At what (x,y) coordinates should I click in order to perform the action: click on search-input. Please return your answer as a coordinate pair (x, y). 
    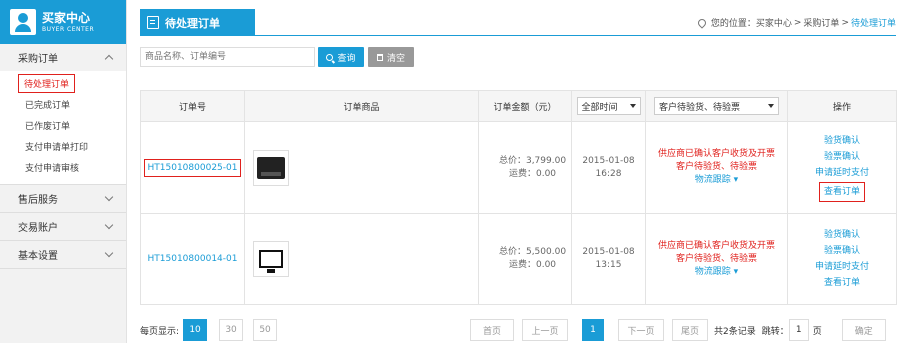
    Looking at the image, I should click on (227, 57).